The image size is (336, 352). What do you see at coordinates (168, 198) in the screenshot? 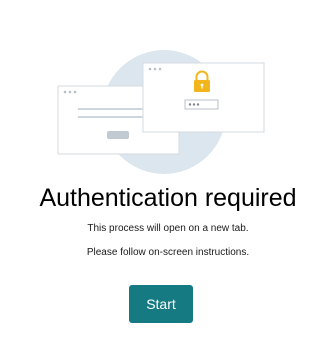
I see `page-title: Authentication required` at bounding box center [168, 198].